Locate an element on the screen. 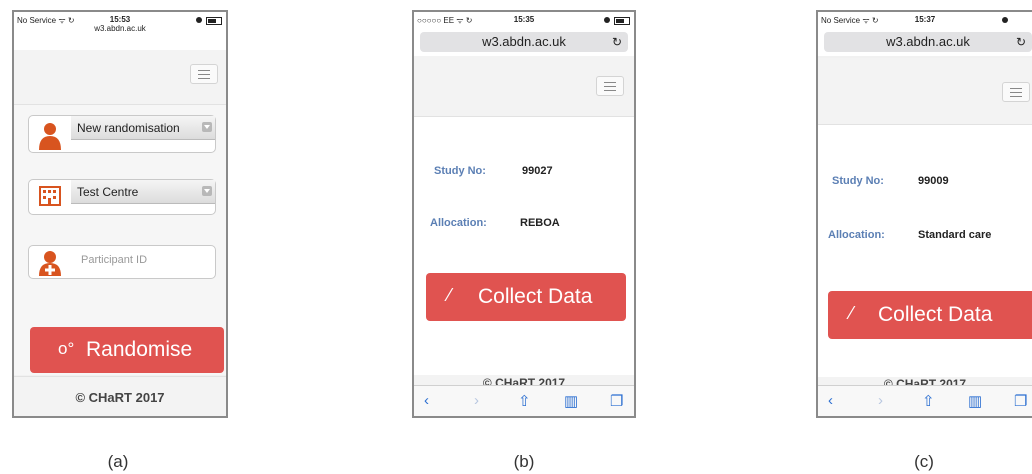 This screenshot has height=474, width=1032. allocation-value: REBOA is located at coordinates (540, 223).